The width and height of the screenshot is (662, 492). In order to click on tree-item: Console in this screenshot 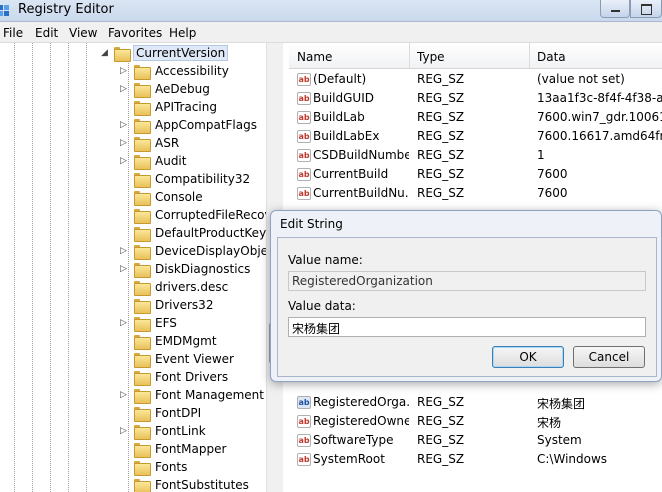, I will do `click(140, 198)`.